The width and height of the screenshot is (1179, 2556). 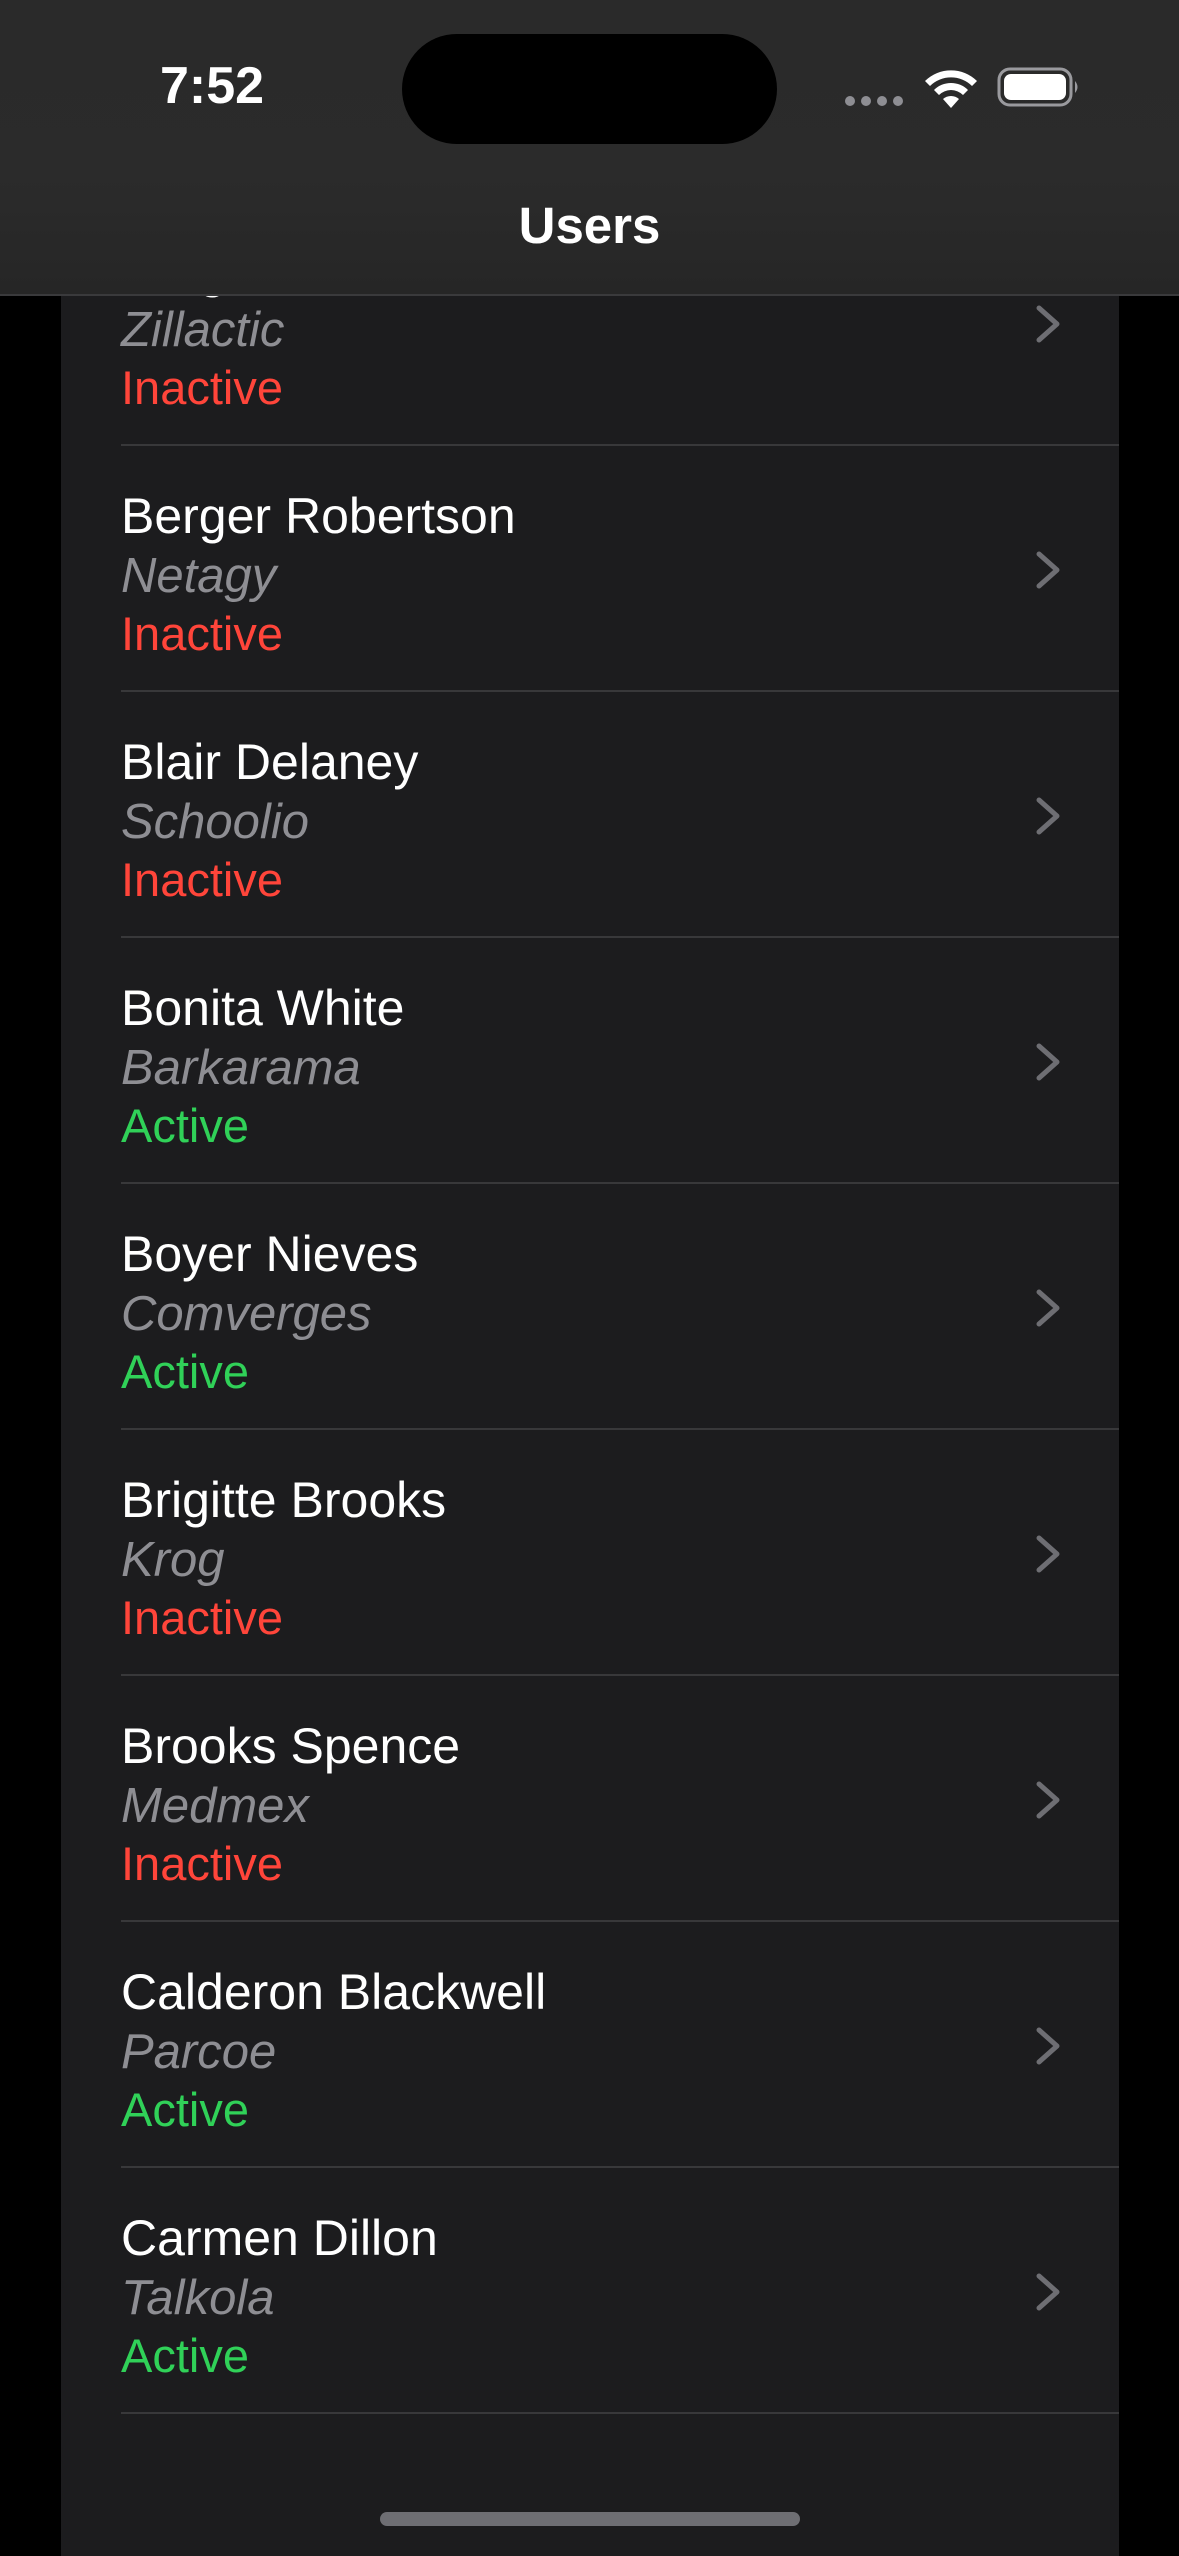 What do you see at coordinates (263, 1008) in the screenshot?
I see `user-name: Bonita White` at bounding box center [263, 1008].